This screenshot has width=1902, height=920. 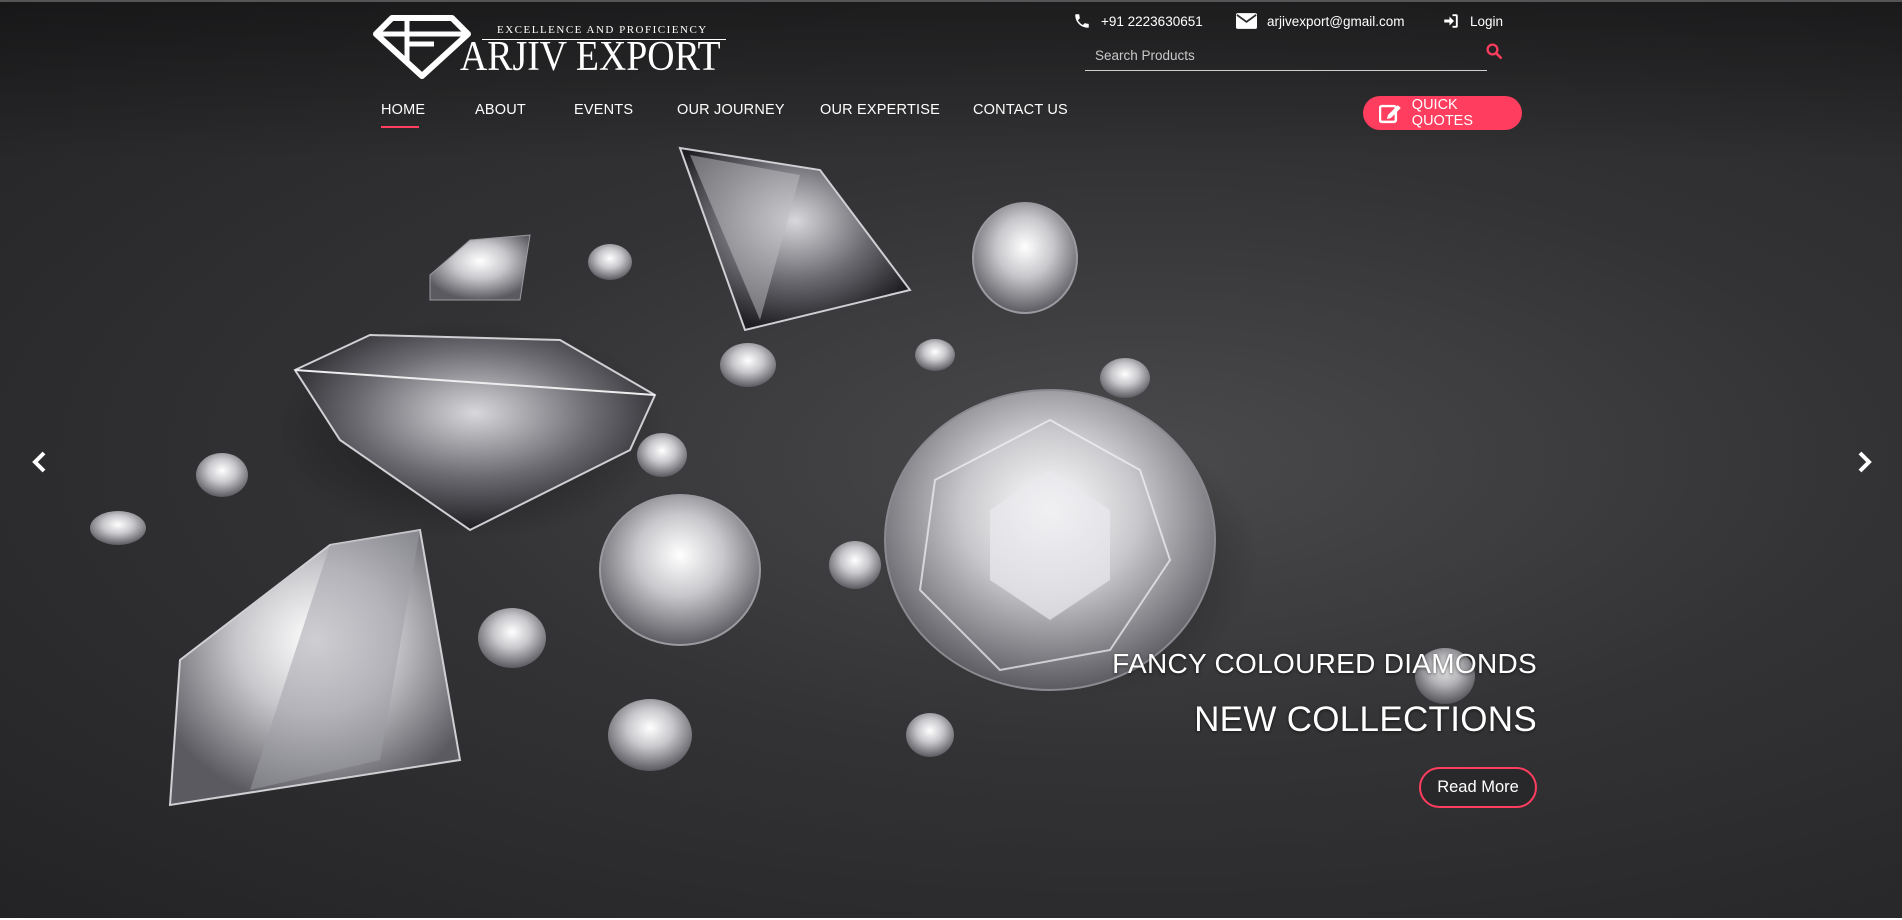 What do you see at coordinates (1152, 21) in the screenshot?
I see `phone-number: +91 2223630651` at bounding box center [1152, 21].